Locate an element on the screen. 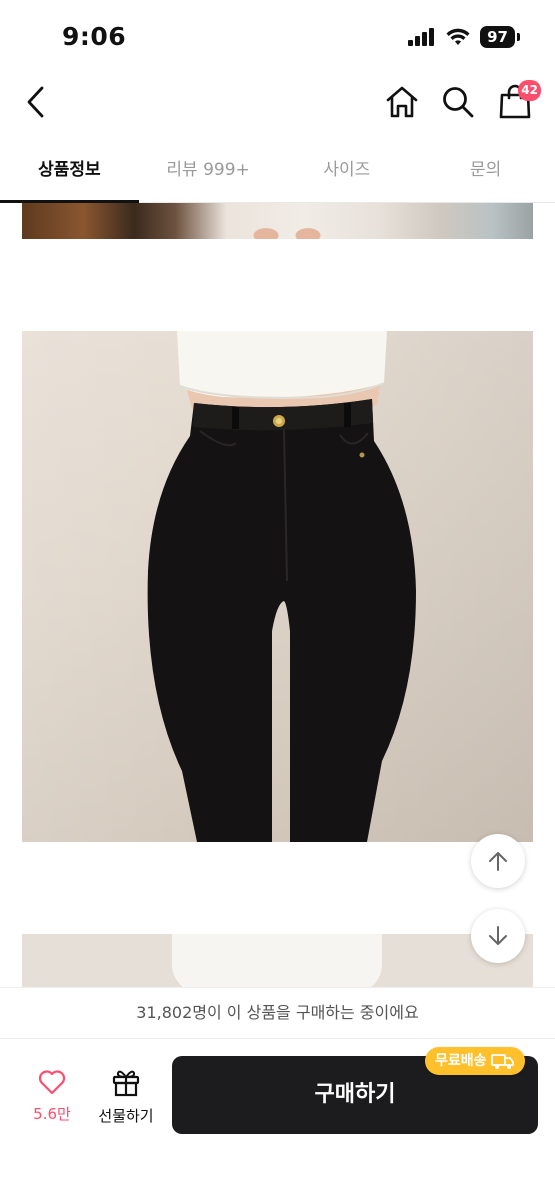 Image resolution: width=555 pixels, height=1200 pixels. back-arrow-icon is located at coordinates (35, 102).